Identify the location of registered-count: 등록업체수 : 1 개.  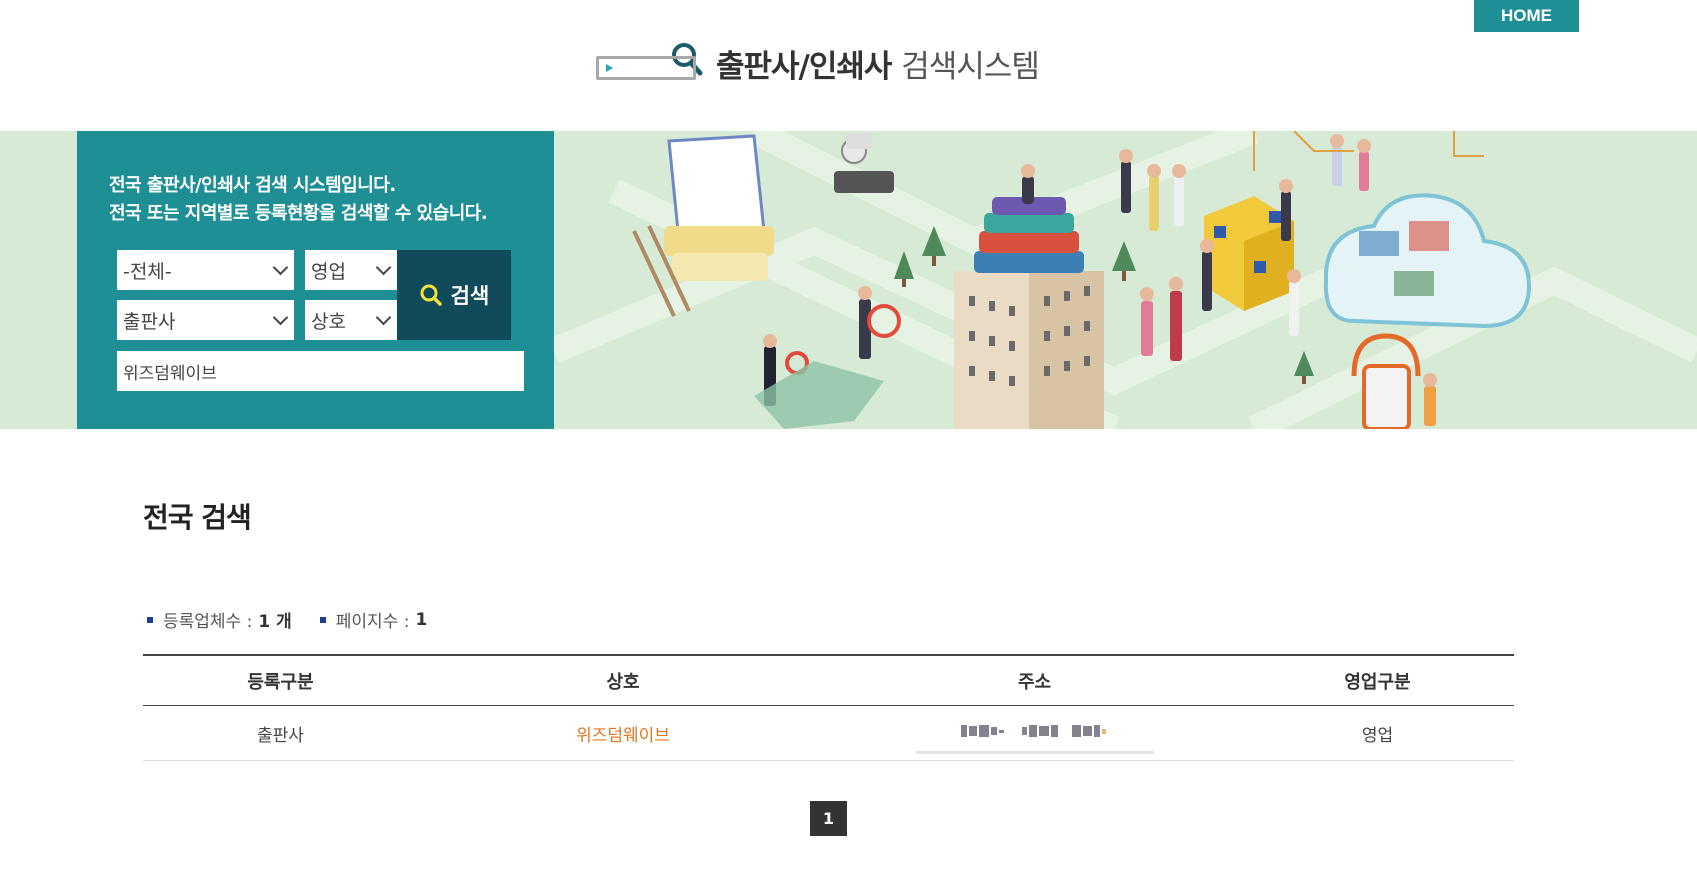
(219, 619).